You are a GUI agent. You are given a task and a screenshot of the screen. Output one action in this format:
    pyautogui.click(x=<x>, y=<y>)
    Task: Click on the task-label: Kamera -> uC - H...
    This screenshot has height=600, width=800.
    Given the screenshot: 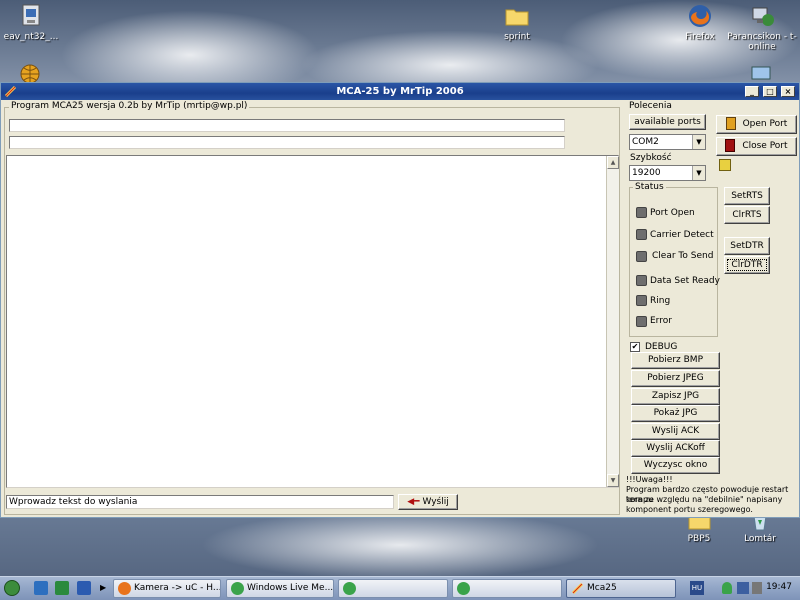 What is the action you would take?
    pyautogui.click(x=177, y=588)
    